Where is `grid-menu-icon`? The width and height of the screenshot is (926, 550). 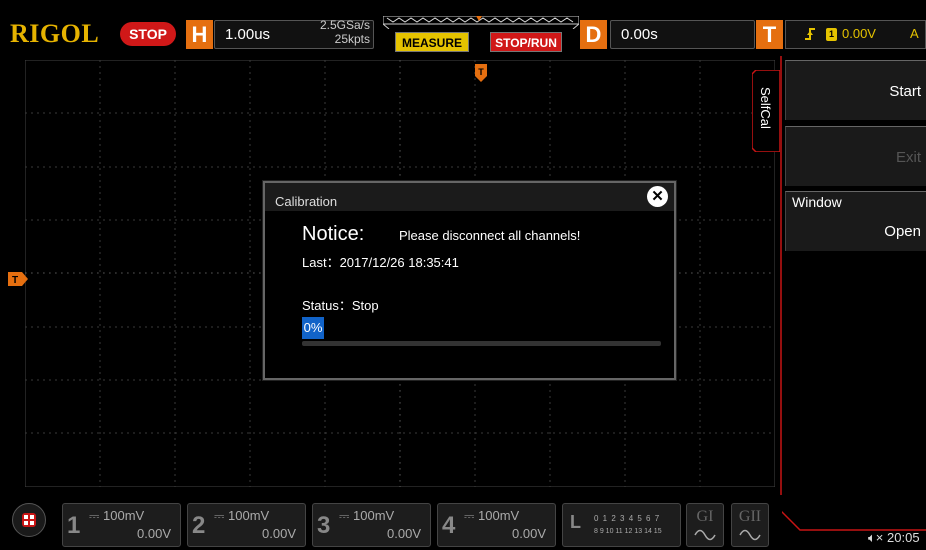
grid-menu-icon is located at coordinates (29, 520).